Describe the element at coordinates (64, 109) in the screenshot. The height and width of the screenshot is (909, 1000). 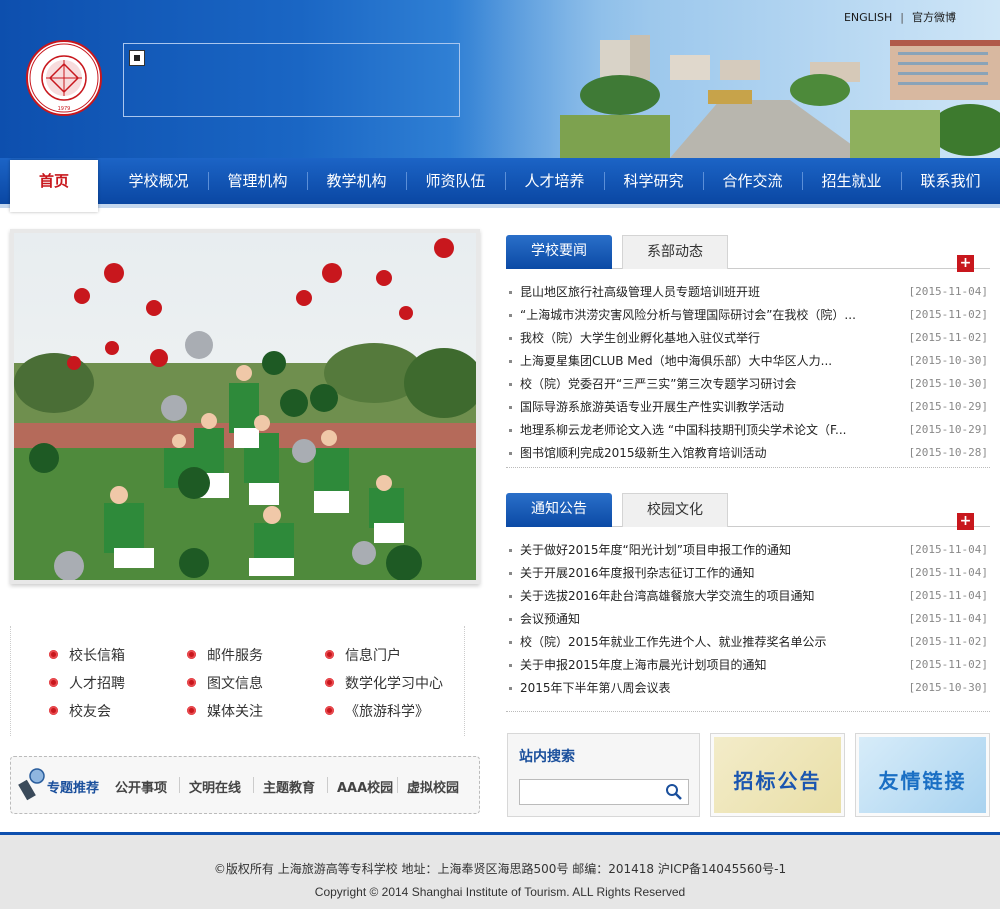
I see `logo-year: 1979` at that location.